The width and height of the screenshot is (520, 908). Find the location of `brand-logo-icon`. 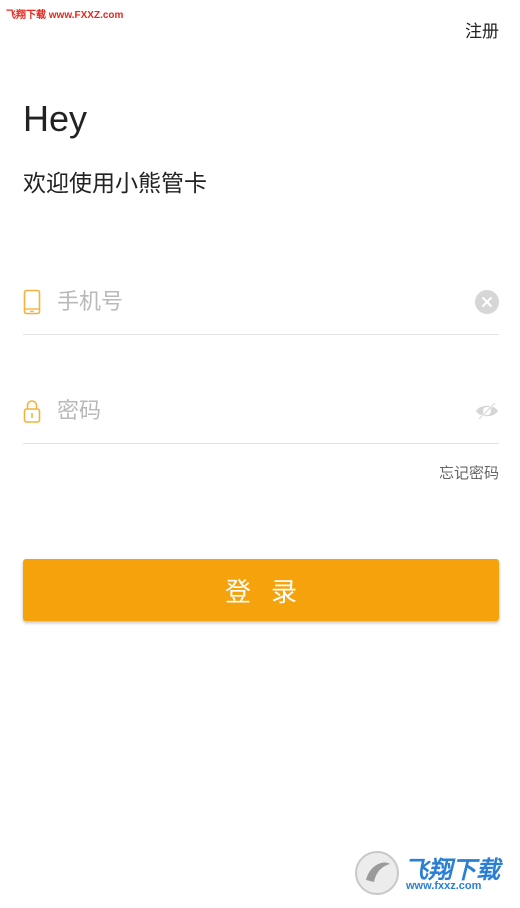

brand-logo-icon is located at coordinates (377, 873).